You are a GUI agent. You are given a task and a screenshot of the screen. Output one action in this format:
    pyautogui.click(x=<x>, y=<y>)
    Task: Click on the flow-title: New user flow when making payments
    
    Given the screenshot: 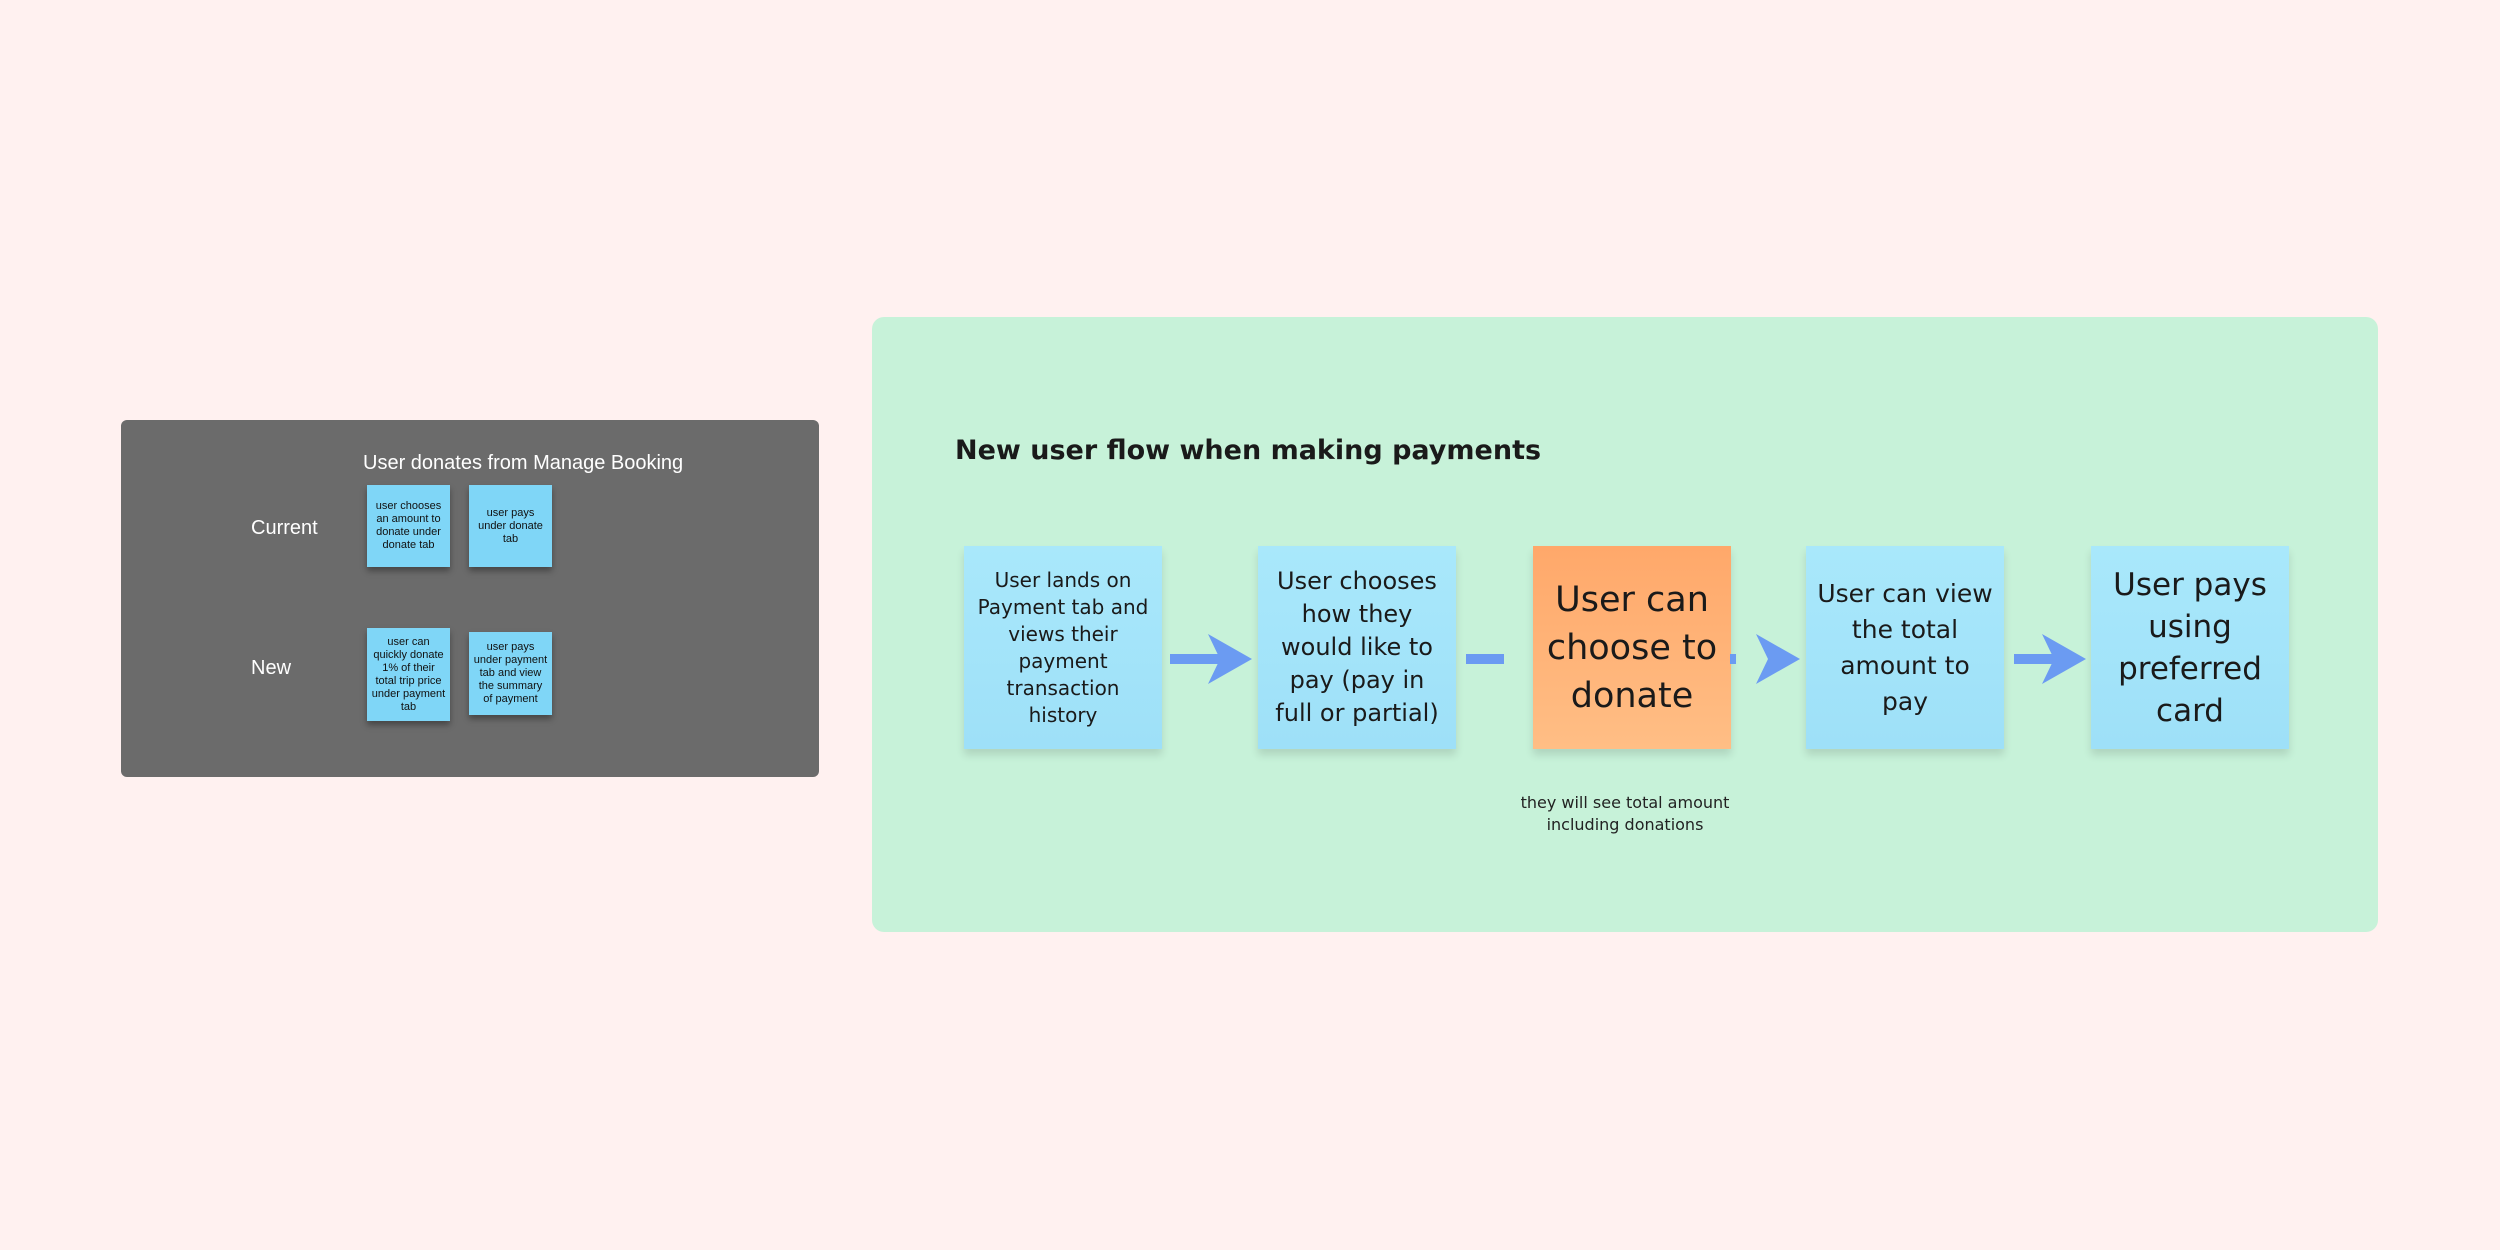 What is the action you would take?
    pyautogui.click(x=1248, y=450)
    